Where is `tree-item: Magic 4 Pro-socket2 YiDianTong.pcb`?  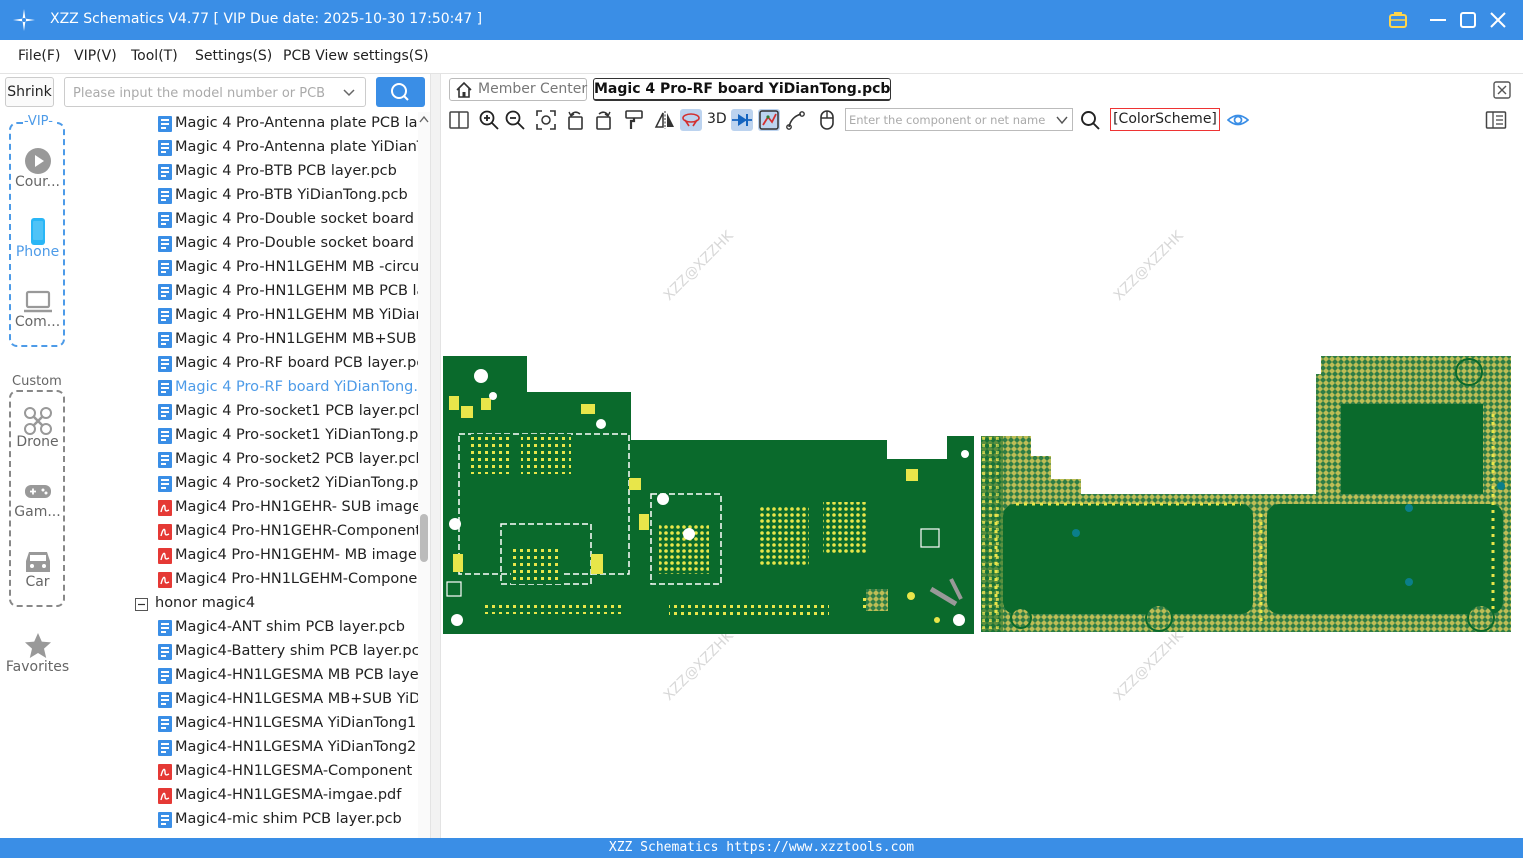
tree-item: Magic 4 Pro-socket2 YiDianTong.pcb is located at coordinates (246, 484).